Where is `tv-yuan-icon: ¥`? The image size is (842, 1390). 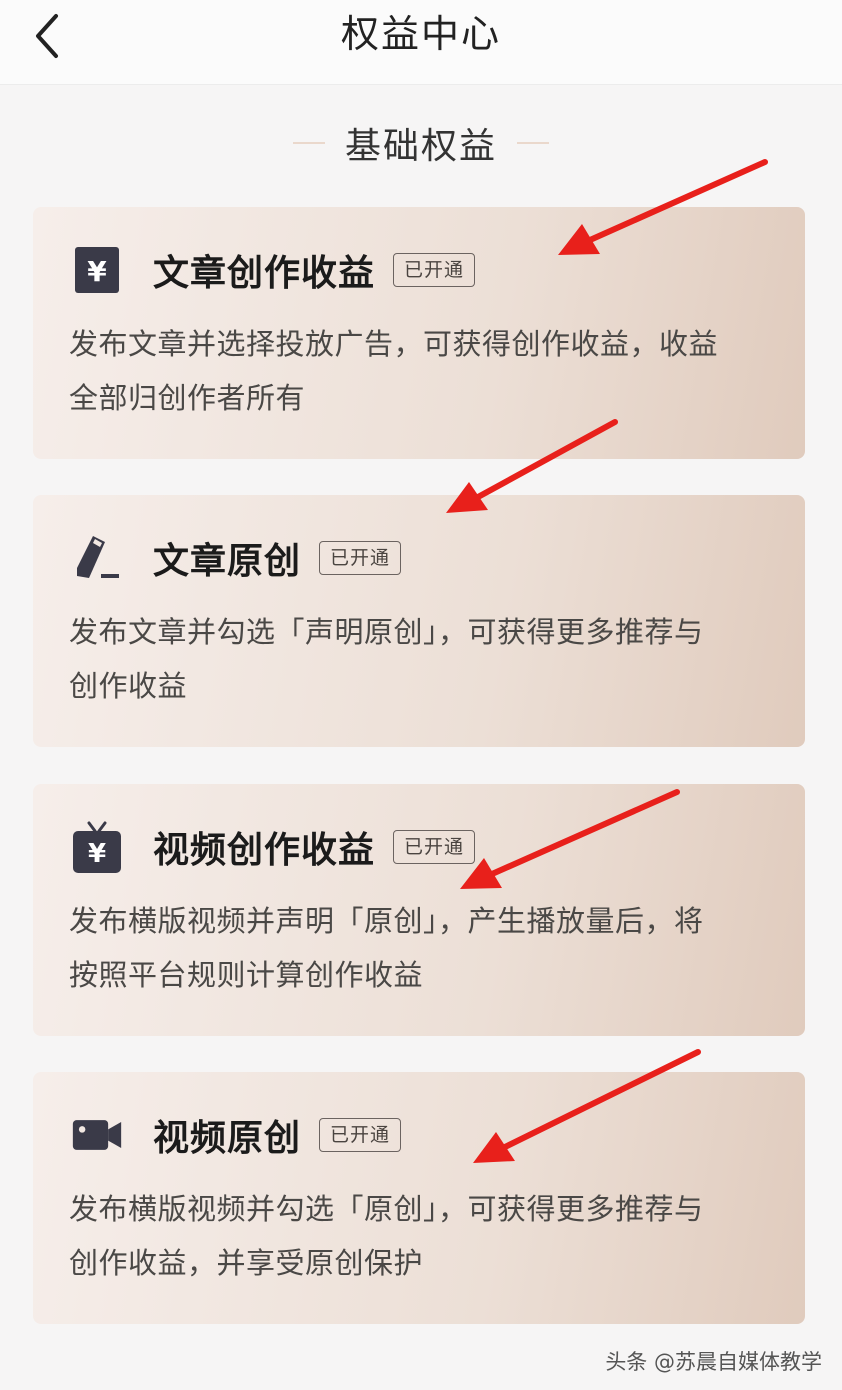 tv-yuan-icon: ¥ is located at coordinates (97, 847).